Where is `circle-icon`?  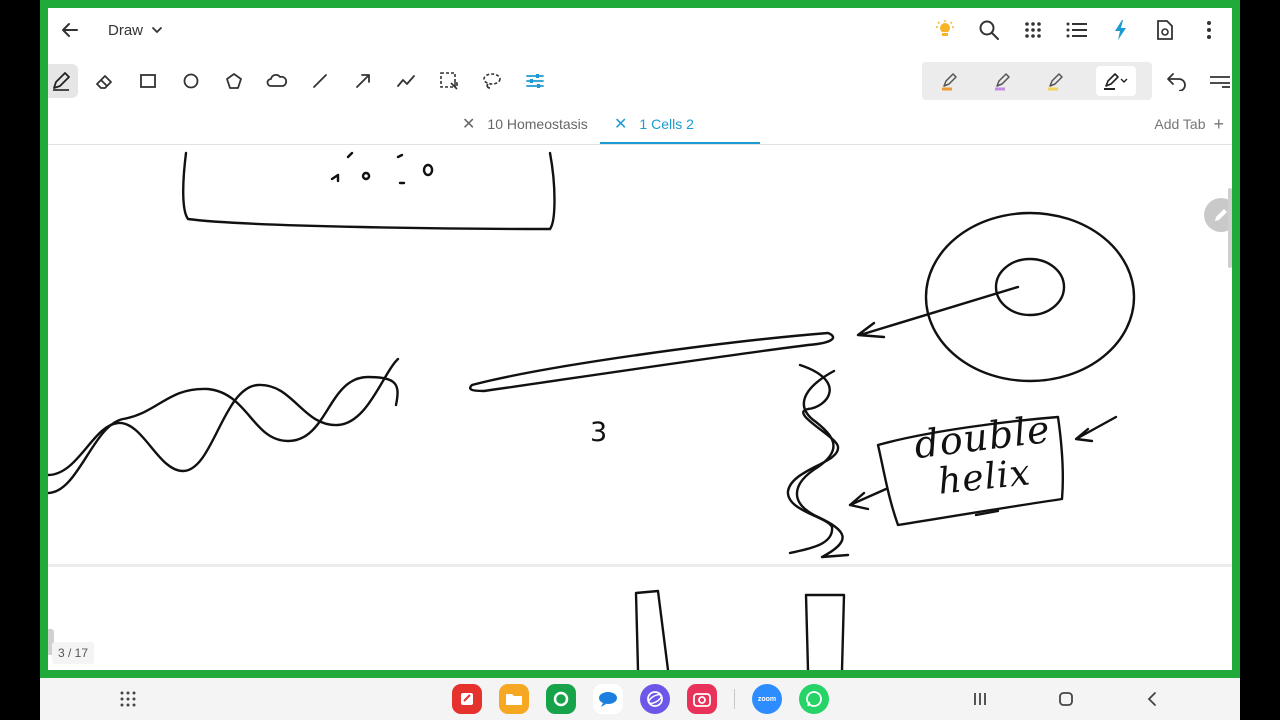 circle-icon is located at coordinates (191, 81).